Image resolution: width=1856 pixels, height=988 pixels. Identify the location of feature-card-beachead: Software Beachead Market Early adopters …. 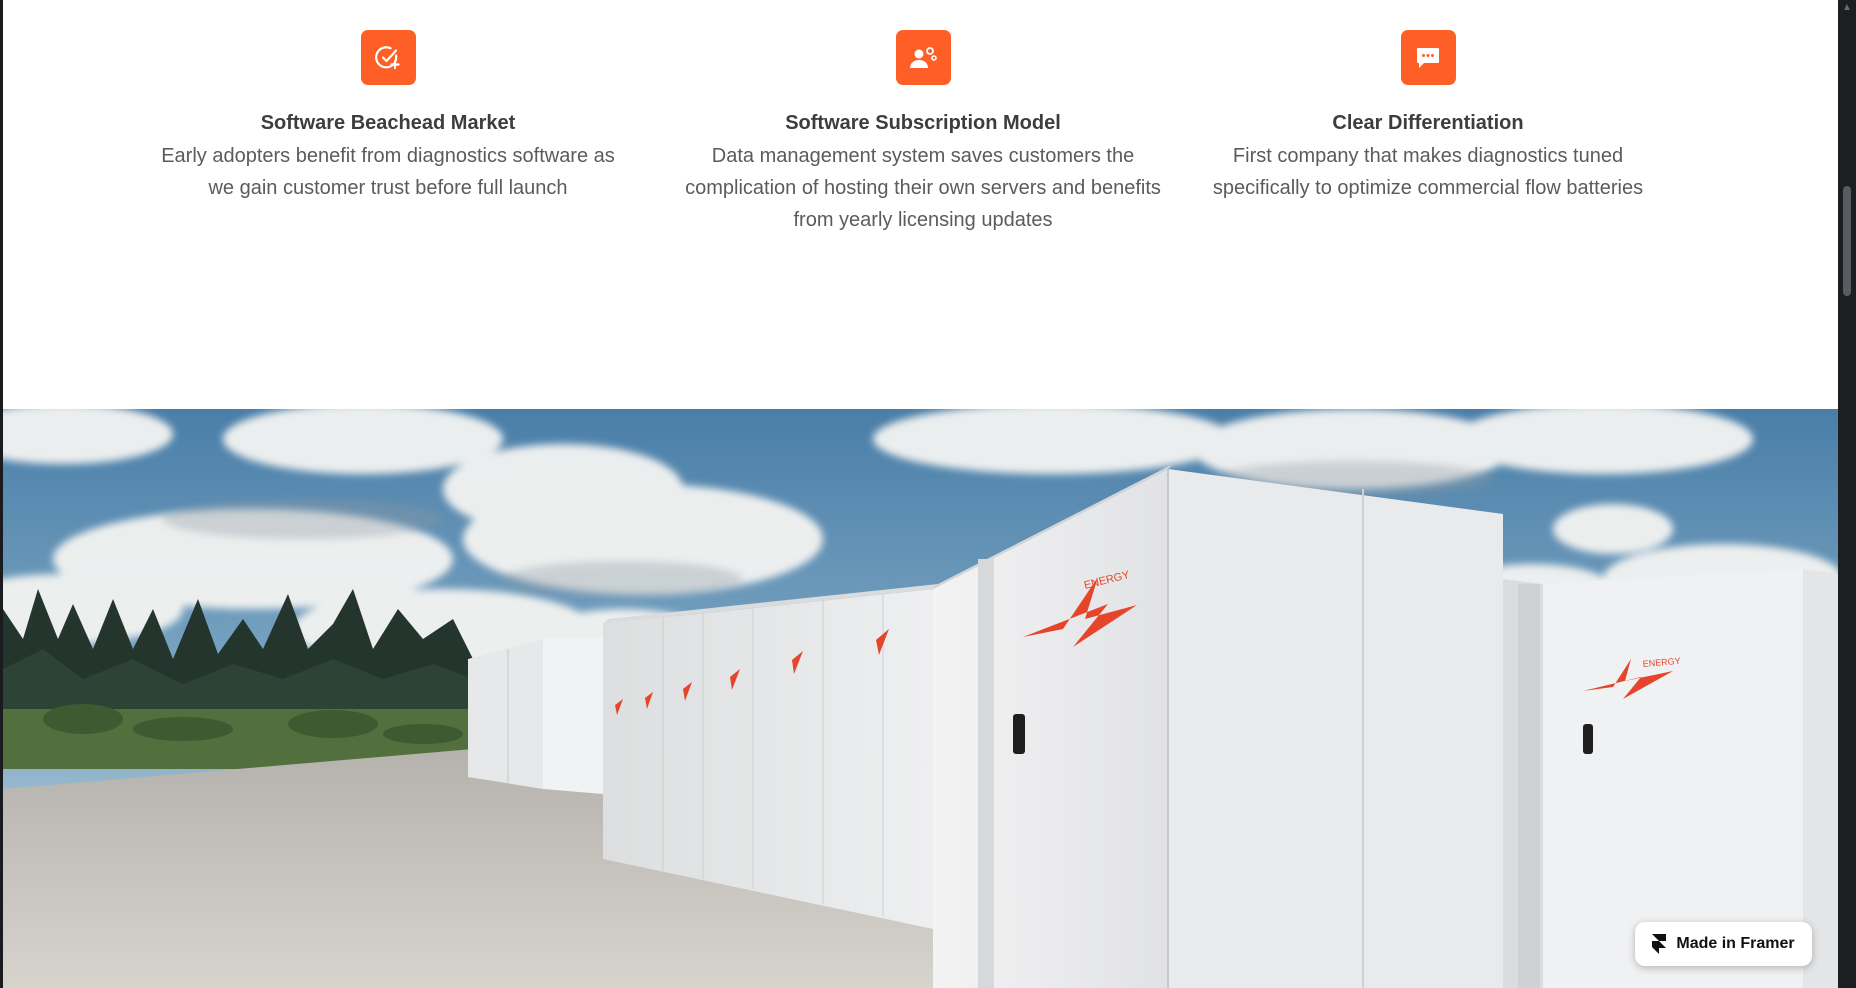
(388, 117).